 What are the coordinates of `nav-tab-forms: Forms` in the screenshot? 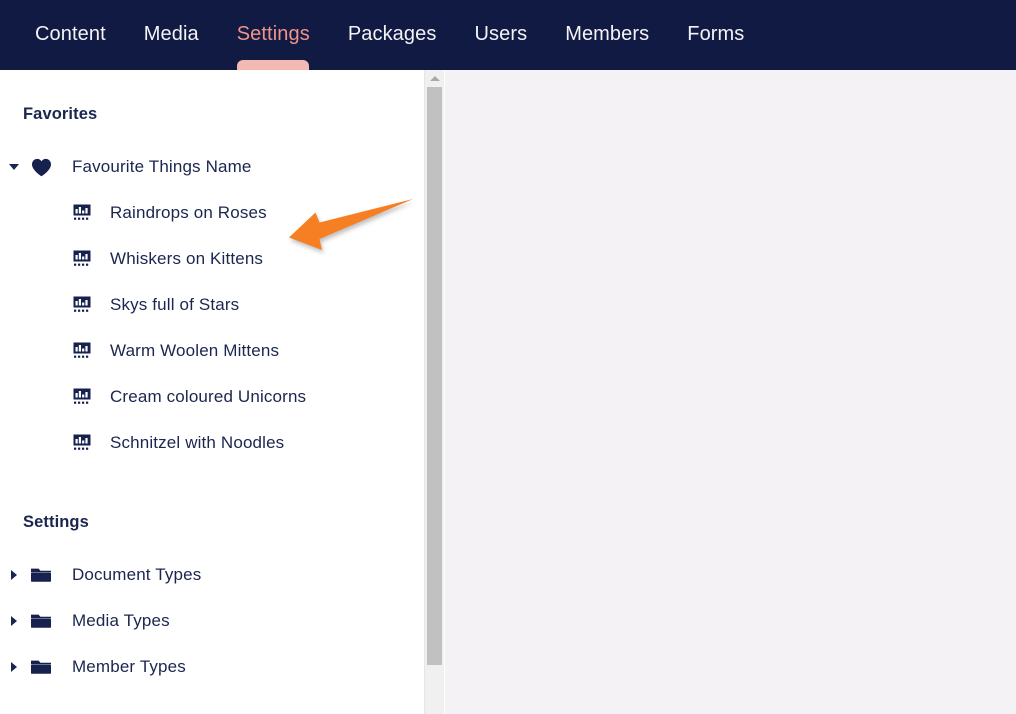 It's located at (715, 35).